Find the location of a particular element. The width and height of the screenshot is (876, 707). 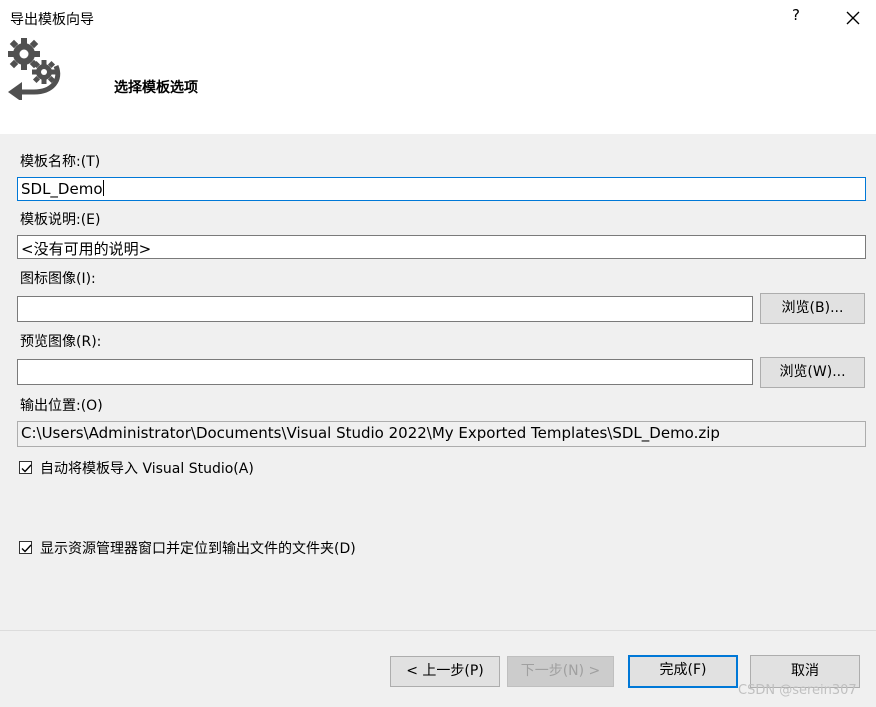

output-location-label: 输出位置:(O) is located at coordinates (61, 406).